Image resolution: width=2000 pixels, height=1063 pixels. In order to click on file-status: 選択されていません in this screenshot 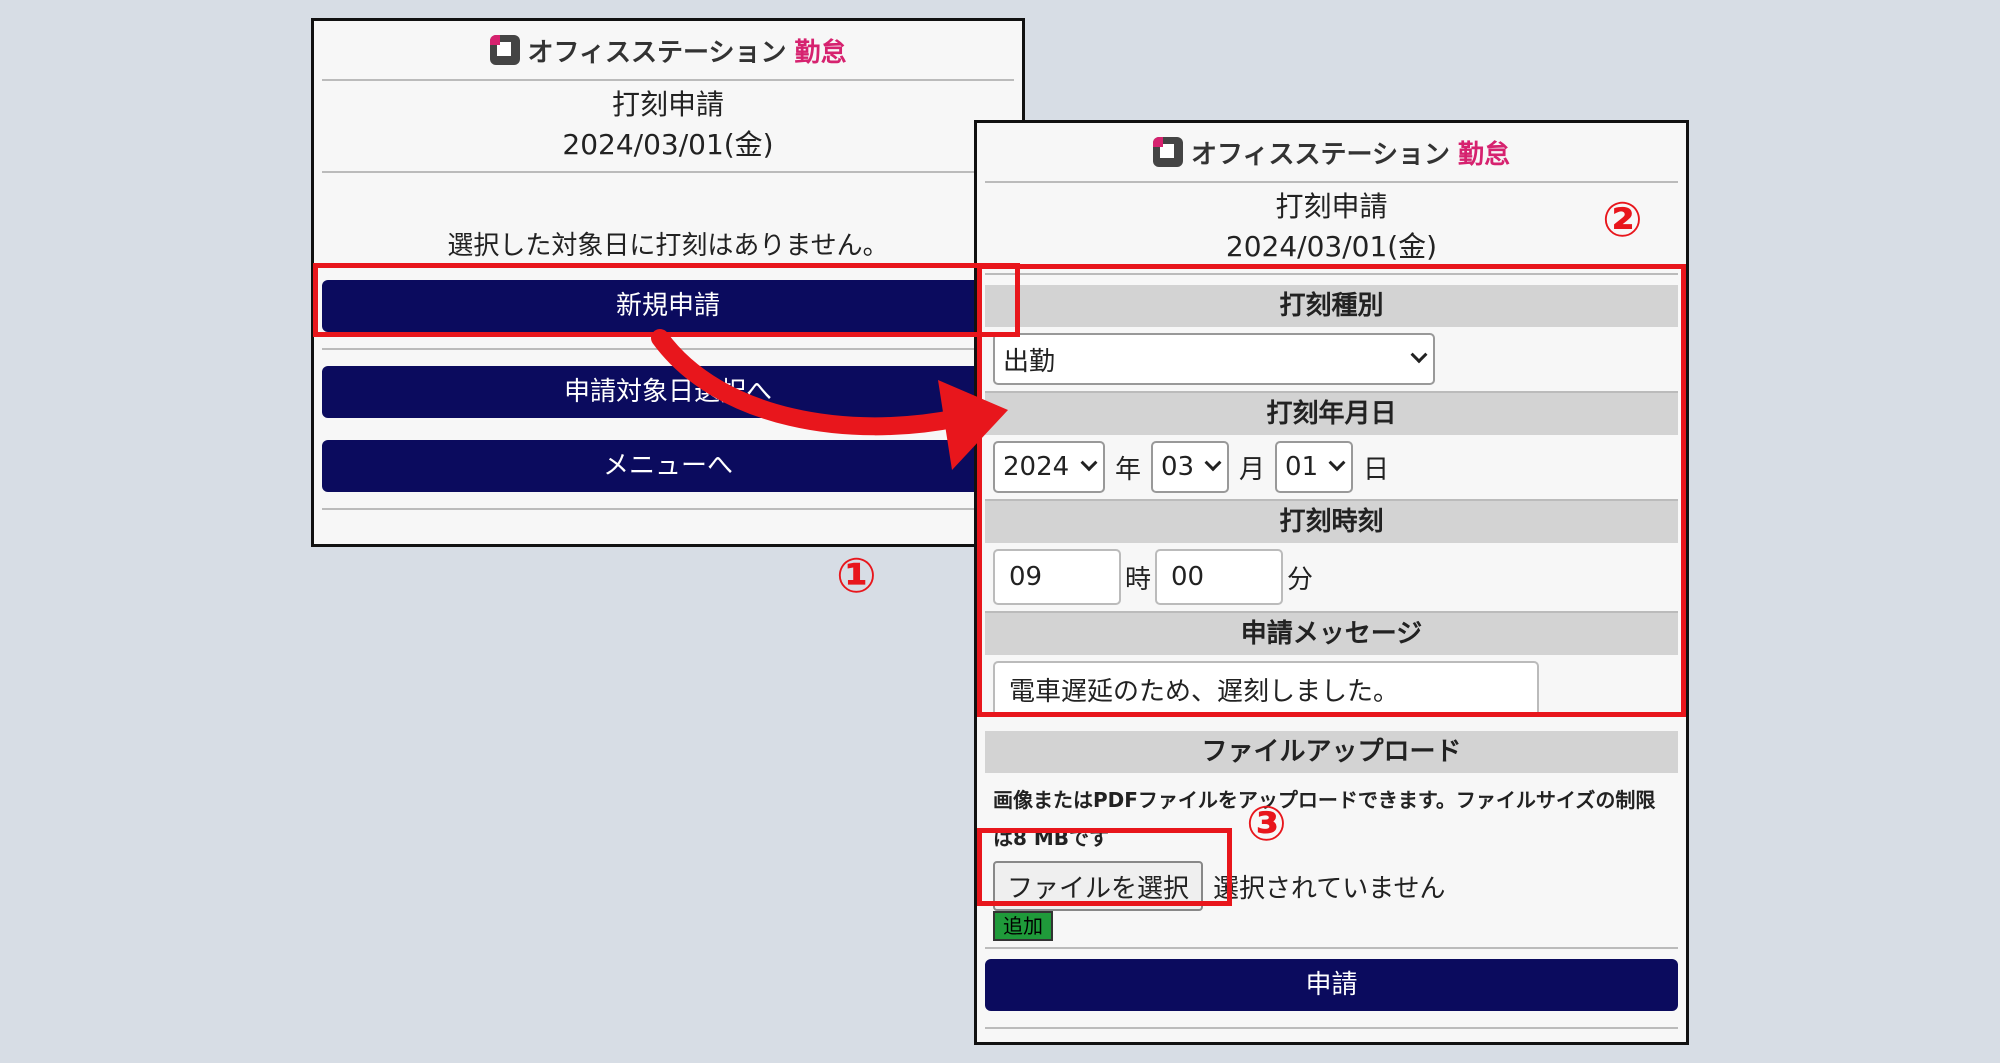, I will do `click(1329, 888)`.